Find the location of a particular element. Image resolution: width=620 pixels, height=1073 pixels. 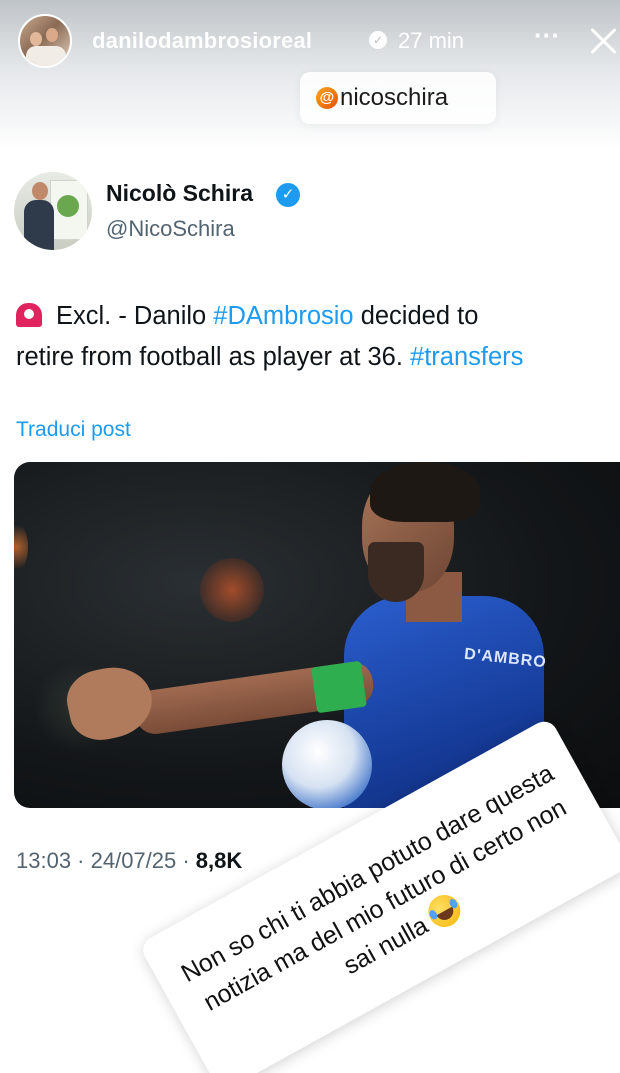

photo-football is located at coordinates (327, 764).